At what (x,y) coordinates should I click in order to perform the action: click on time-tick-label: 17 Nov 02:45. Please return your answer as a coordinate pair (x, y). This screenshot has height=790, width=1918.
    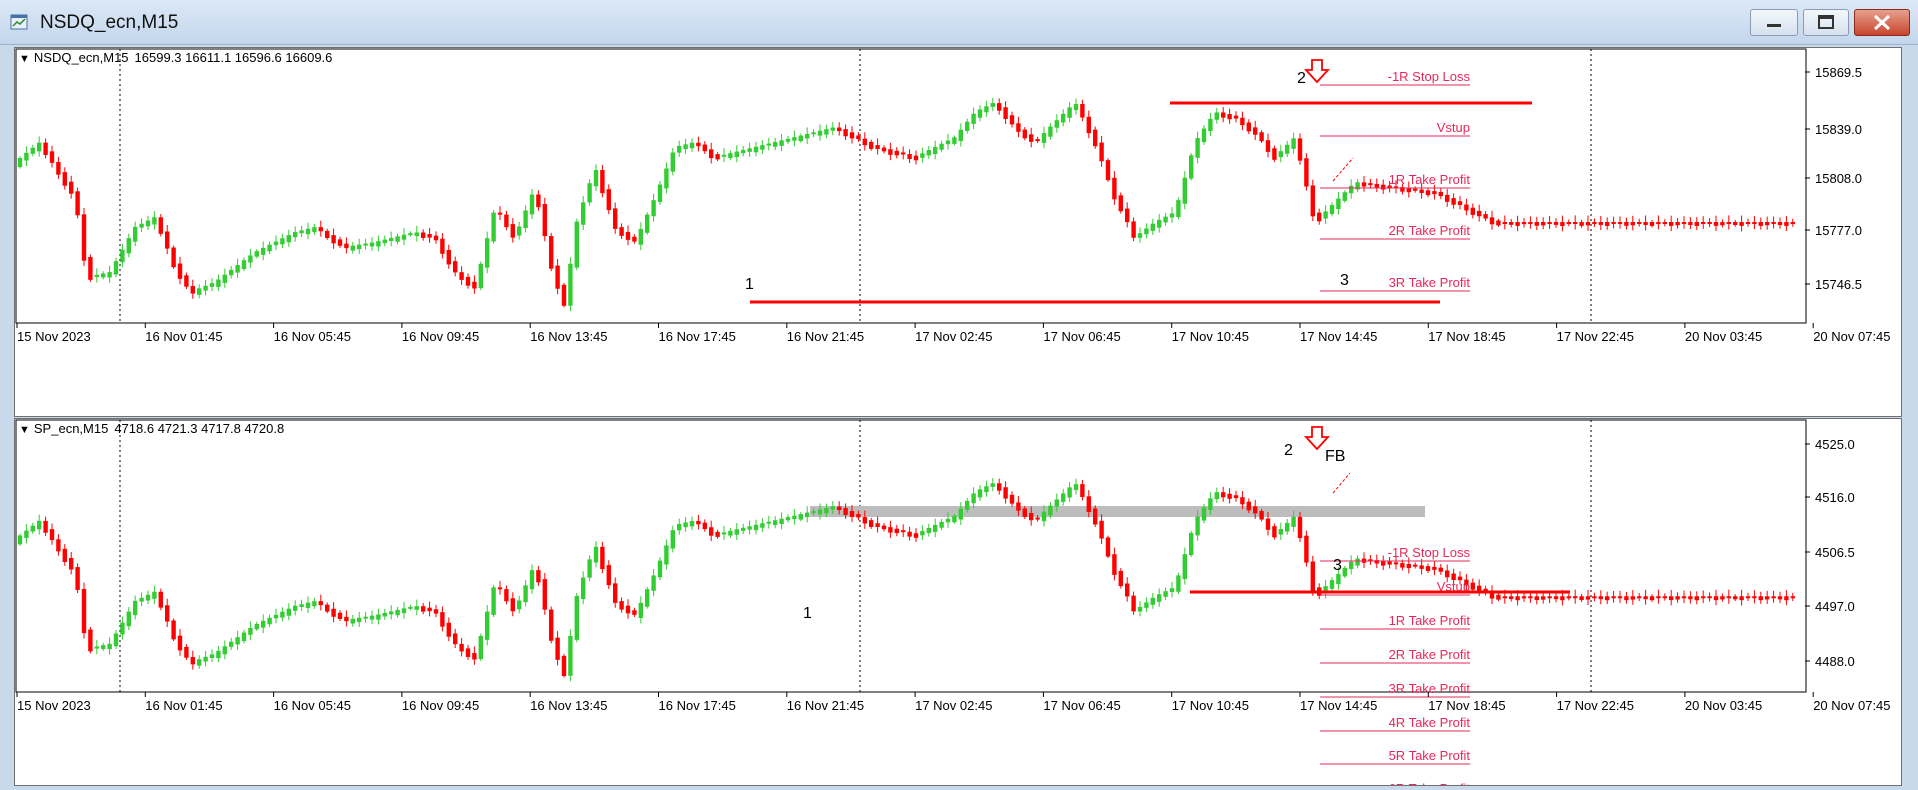
    Looking at the image, I should click on (953, 336).